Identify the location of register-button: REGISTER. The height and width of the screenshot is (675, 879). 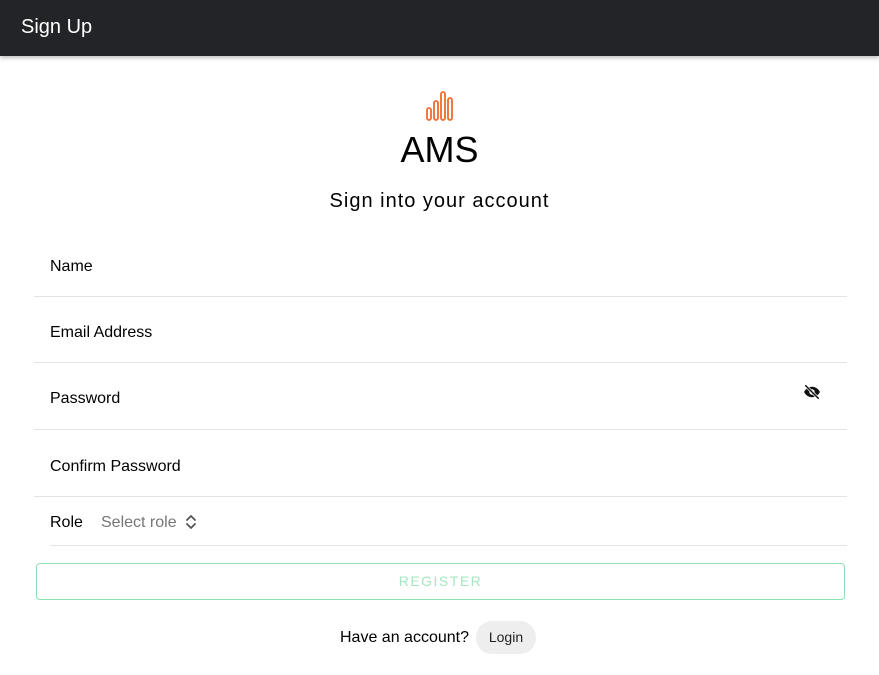
(440, 581).